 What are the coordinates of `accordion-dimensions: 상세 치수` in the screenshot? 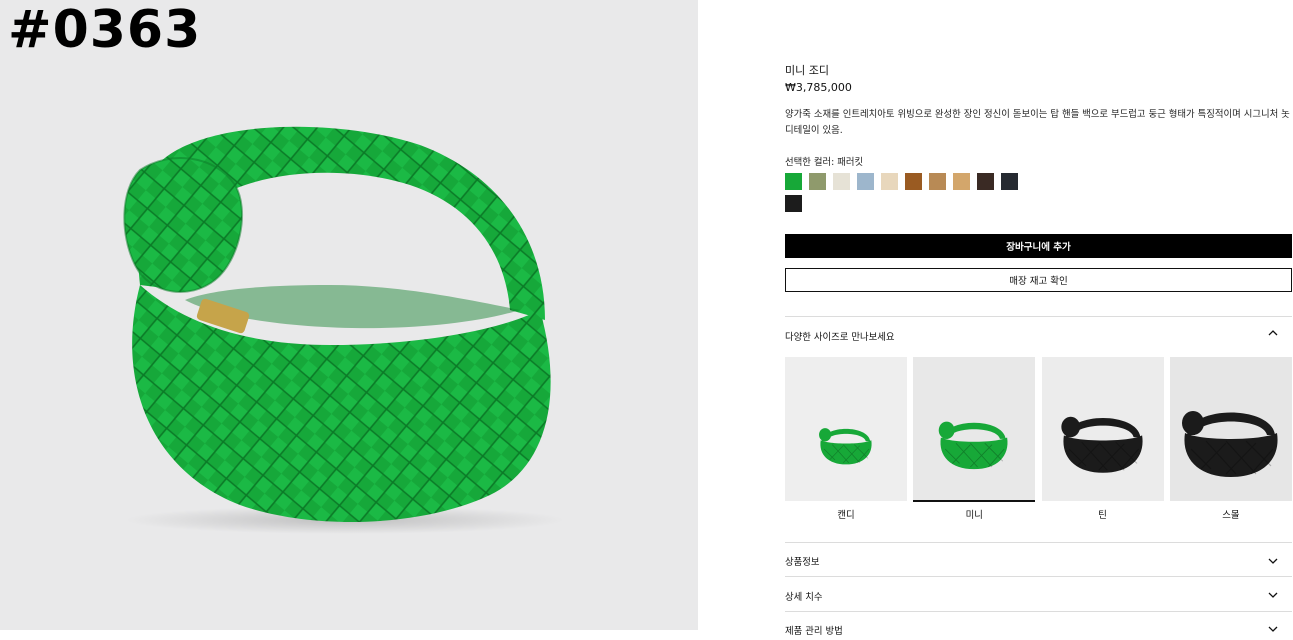 It's located at (803, 596).